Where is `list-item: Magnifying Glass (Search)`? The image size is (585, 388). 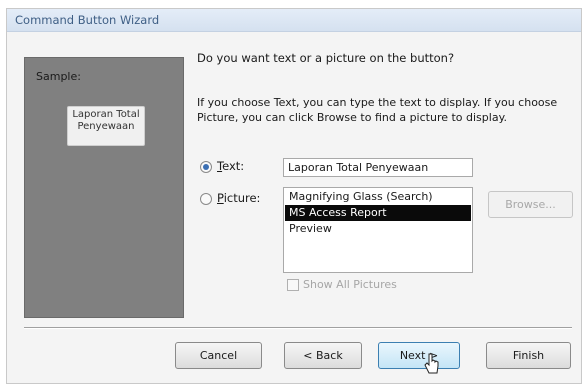 list-item: Magnifying Glass (Search) is located at coordinates (378, 197).